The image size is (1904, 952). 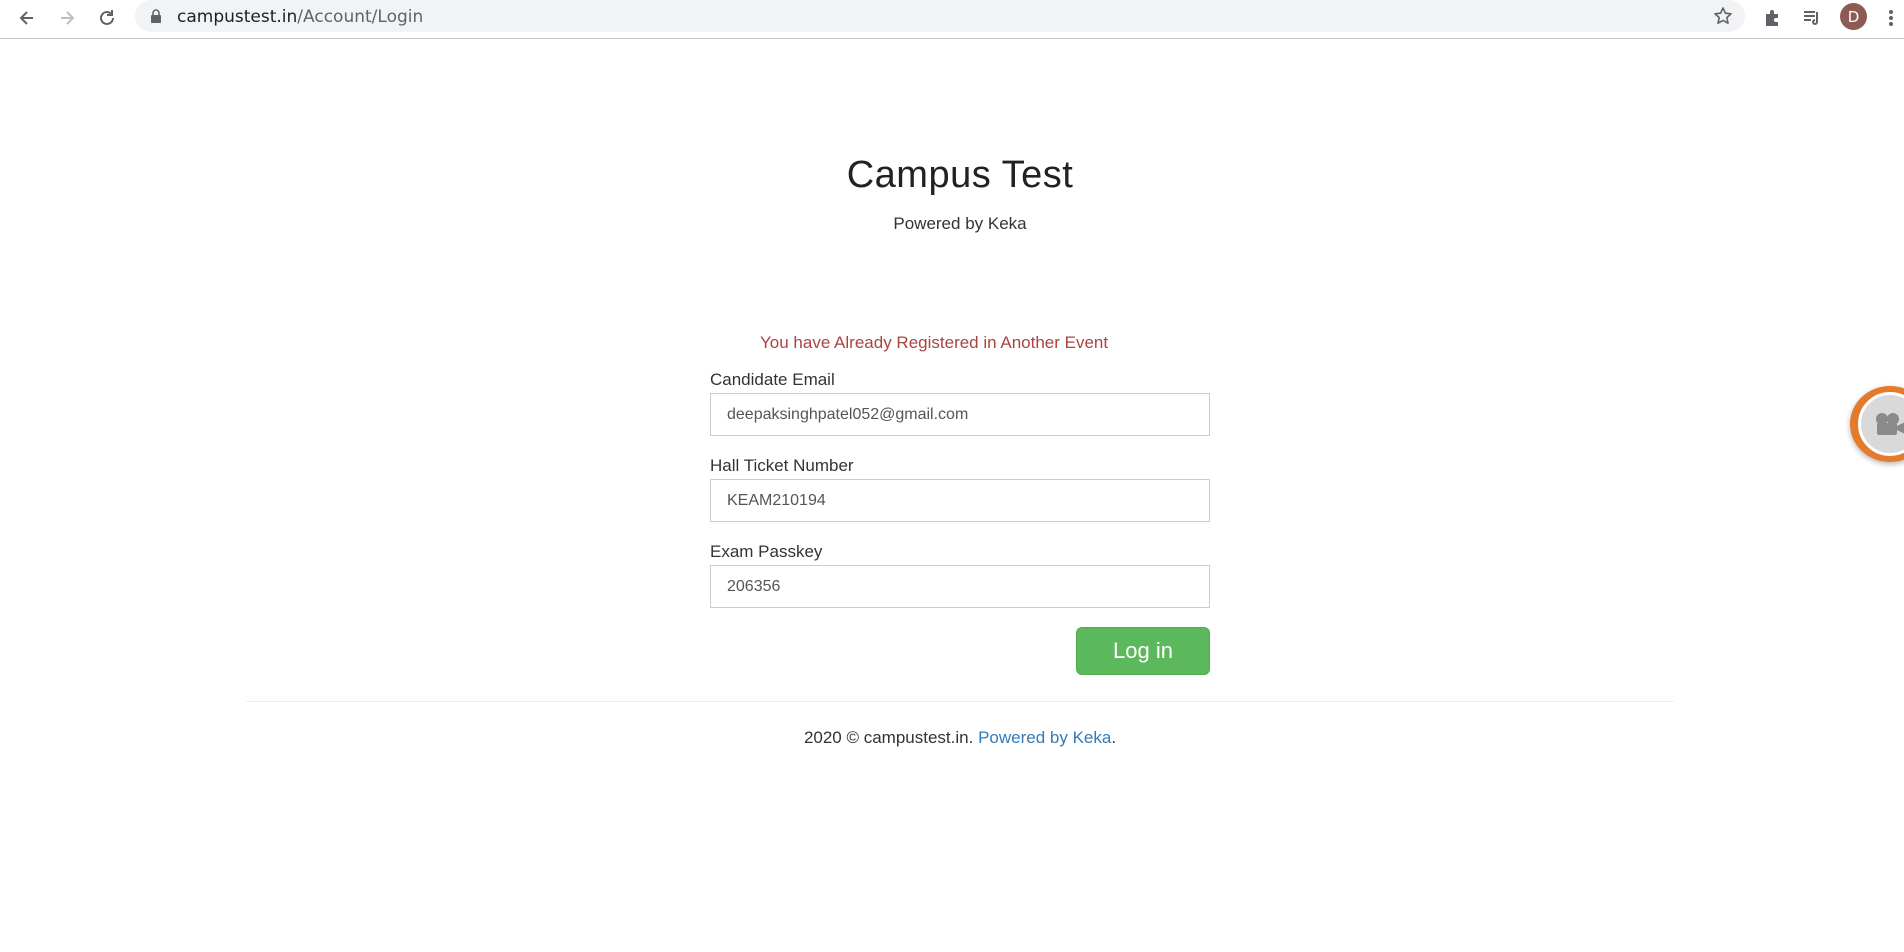 What do you see at coordinates (960, 500) in the screenshot?
I see `hall-ticket-field: KEAM210194` at bounding box center [960, 500].